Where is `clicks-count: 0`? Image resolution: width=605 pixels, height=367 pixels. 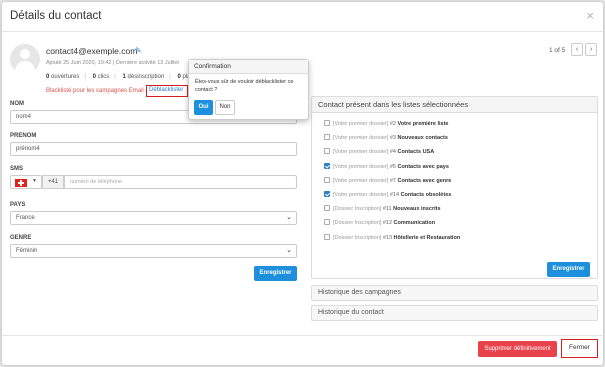 clicks-count: 0 is located at coordinates (94, 77).